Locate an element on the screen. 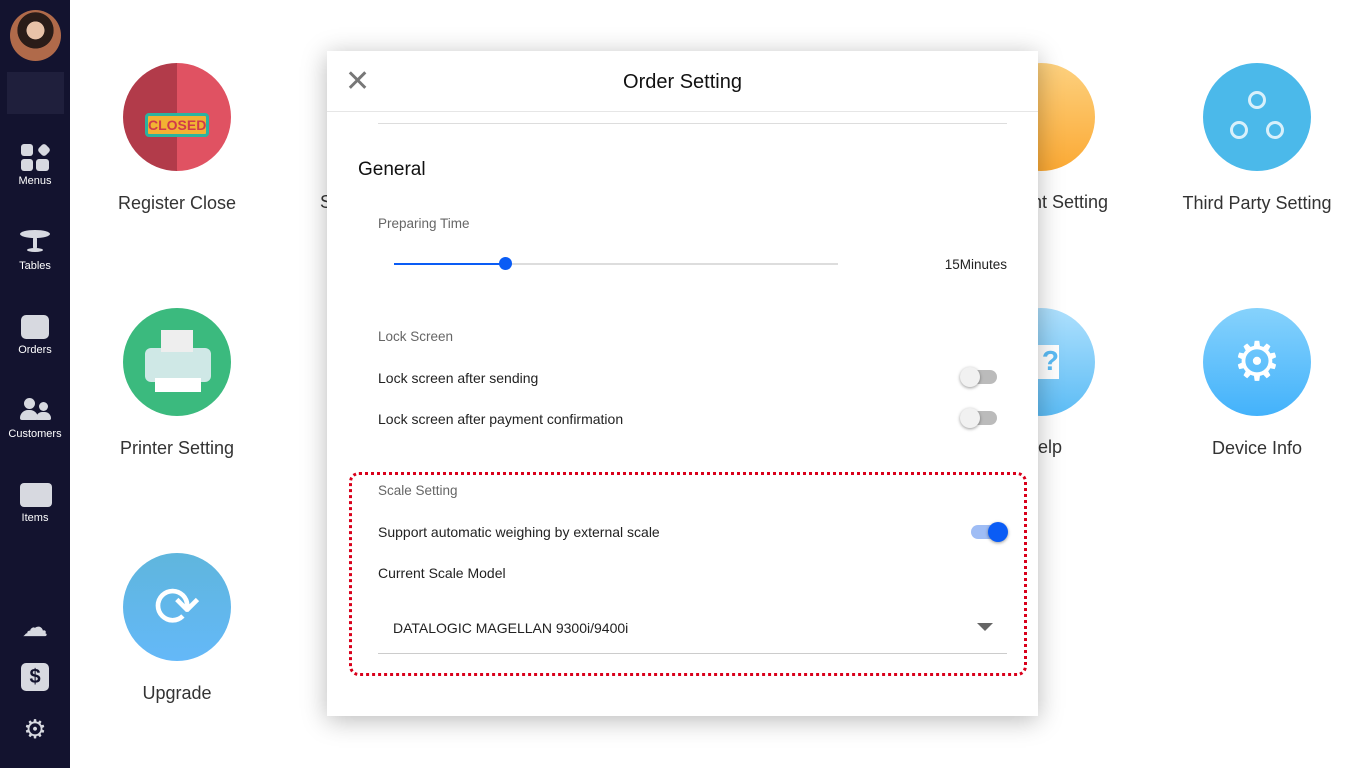 The image size is (1366, 768). tile-register-close: CLOSED Register Close is located at coordinates (177, 138).